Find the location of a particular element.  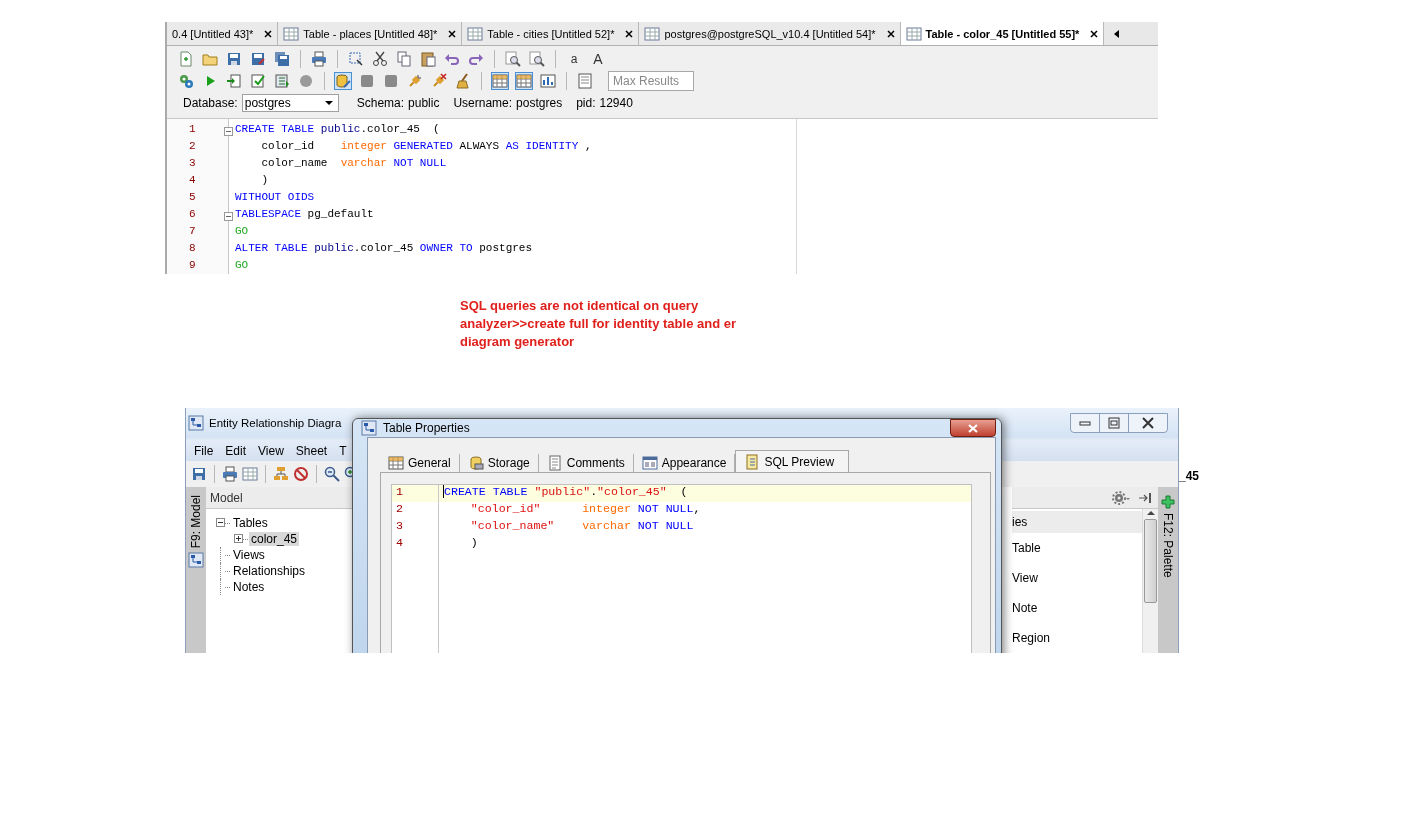

form-button is located at coordinates (585, 81).